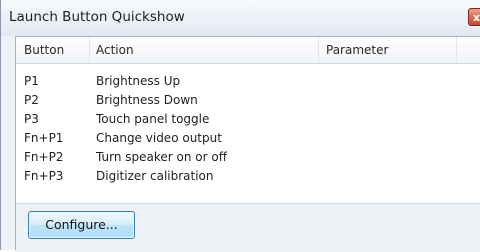  What do you see at coordinates (159, 138) in the screenshot?
I see `action-cell: Change video output` at bounding box center [159, 138].